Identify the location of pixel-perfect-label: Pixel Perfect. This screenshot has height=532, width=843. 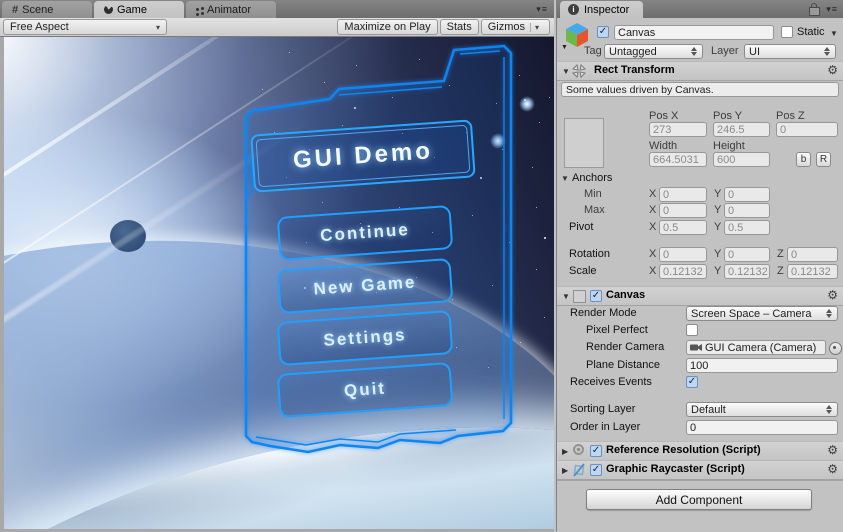
(617, 330).